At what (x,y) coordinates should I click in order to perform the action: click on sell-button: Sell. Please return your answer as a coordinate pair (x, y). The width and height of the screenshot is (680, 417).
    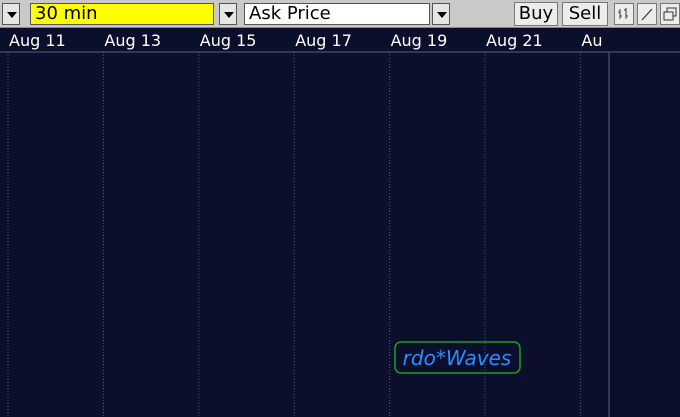
    Looking at the image, I should click on (585, 14).